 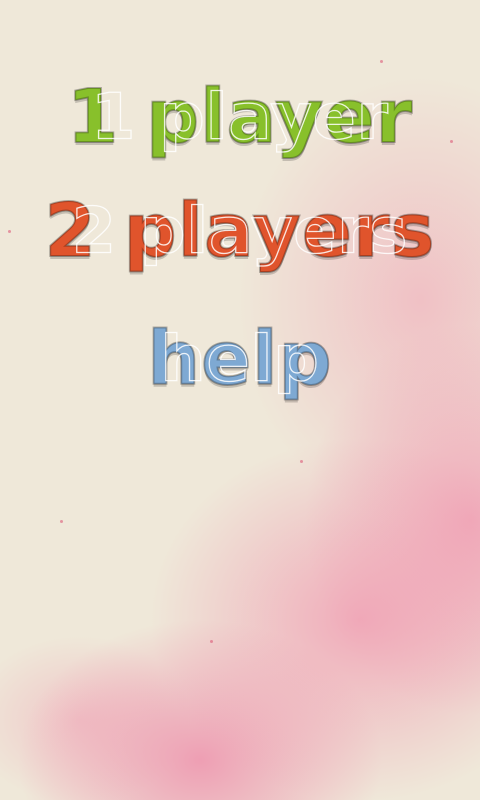 I want to click on one-player-label: 1 player, so click(x=240, y=117).